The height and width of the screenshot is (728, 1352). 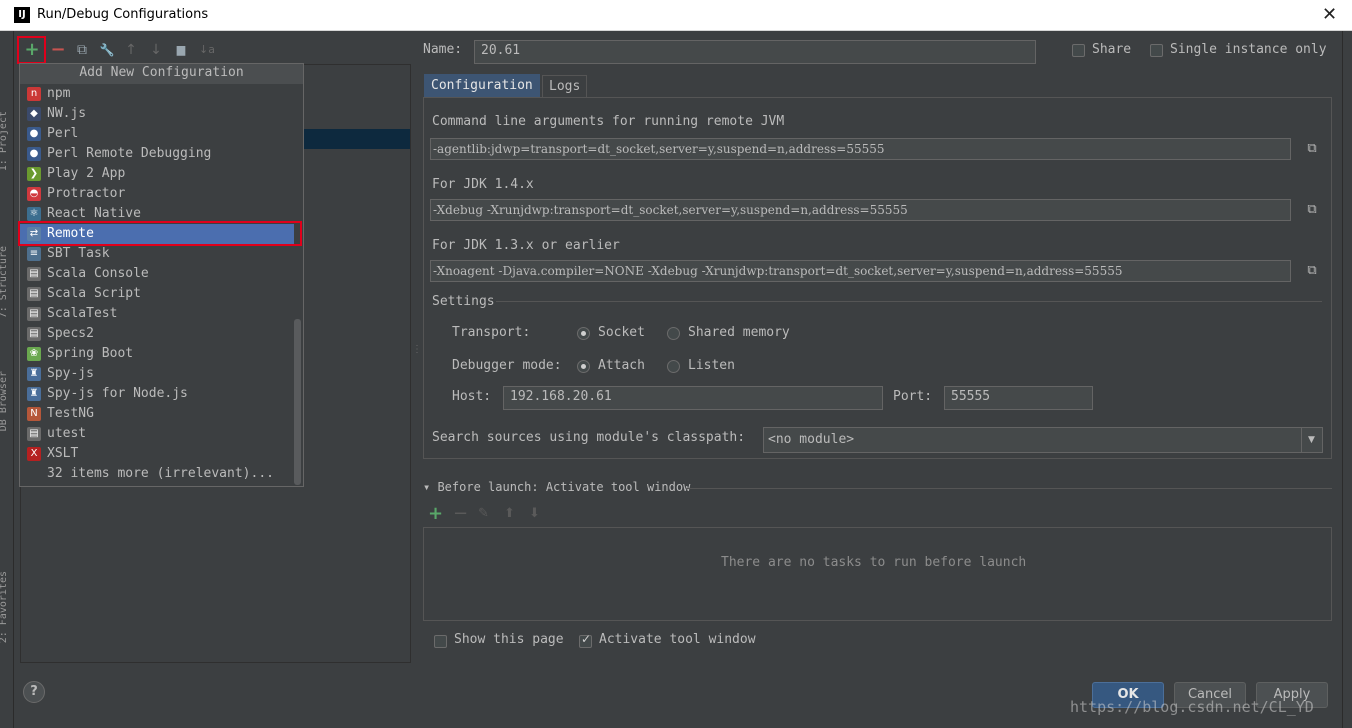 I want to click on specs2-icon: ▤, so click(x=34, y=334).